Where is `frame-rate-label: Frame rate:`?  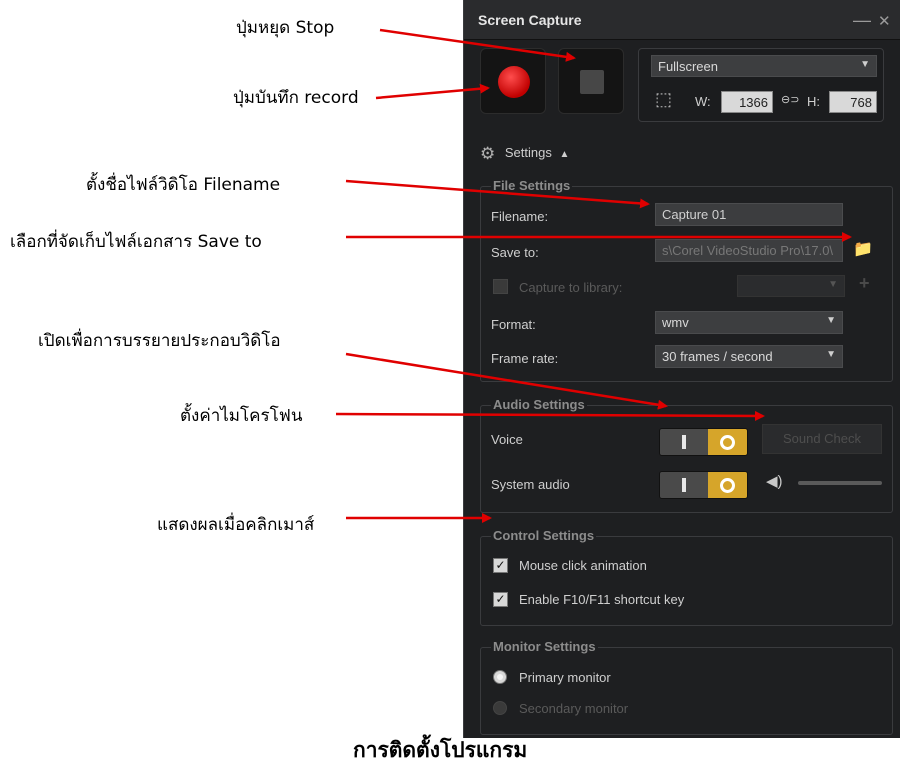 frame-rate-label: Frame rate: is located at coordinates (525, 358).